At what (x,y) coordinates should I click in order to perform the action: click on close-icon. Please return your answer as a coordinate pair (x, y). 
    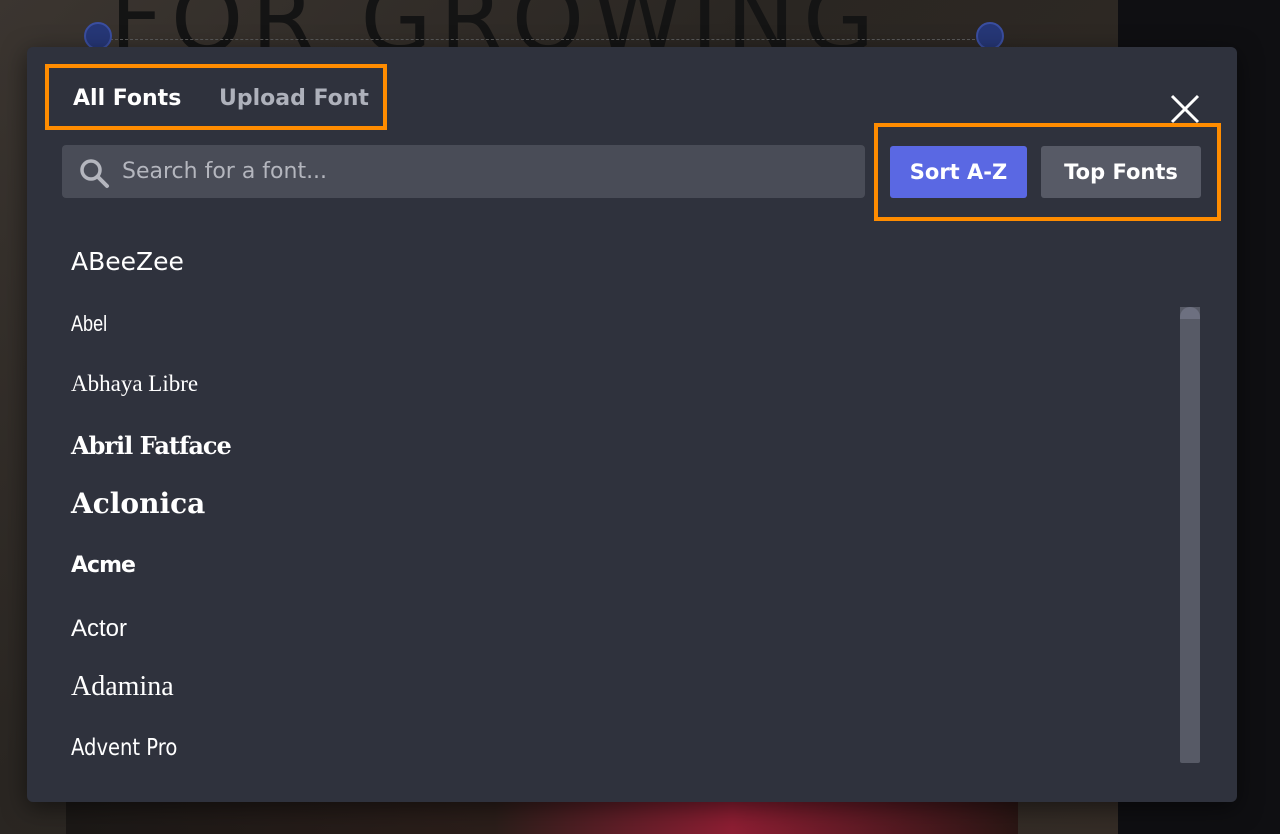
    Looking at the image, I should click on (1185, 109).